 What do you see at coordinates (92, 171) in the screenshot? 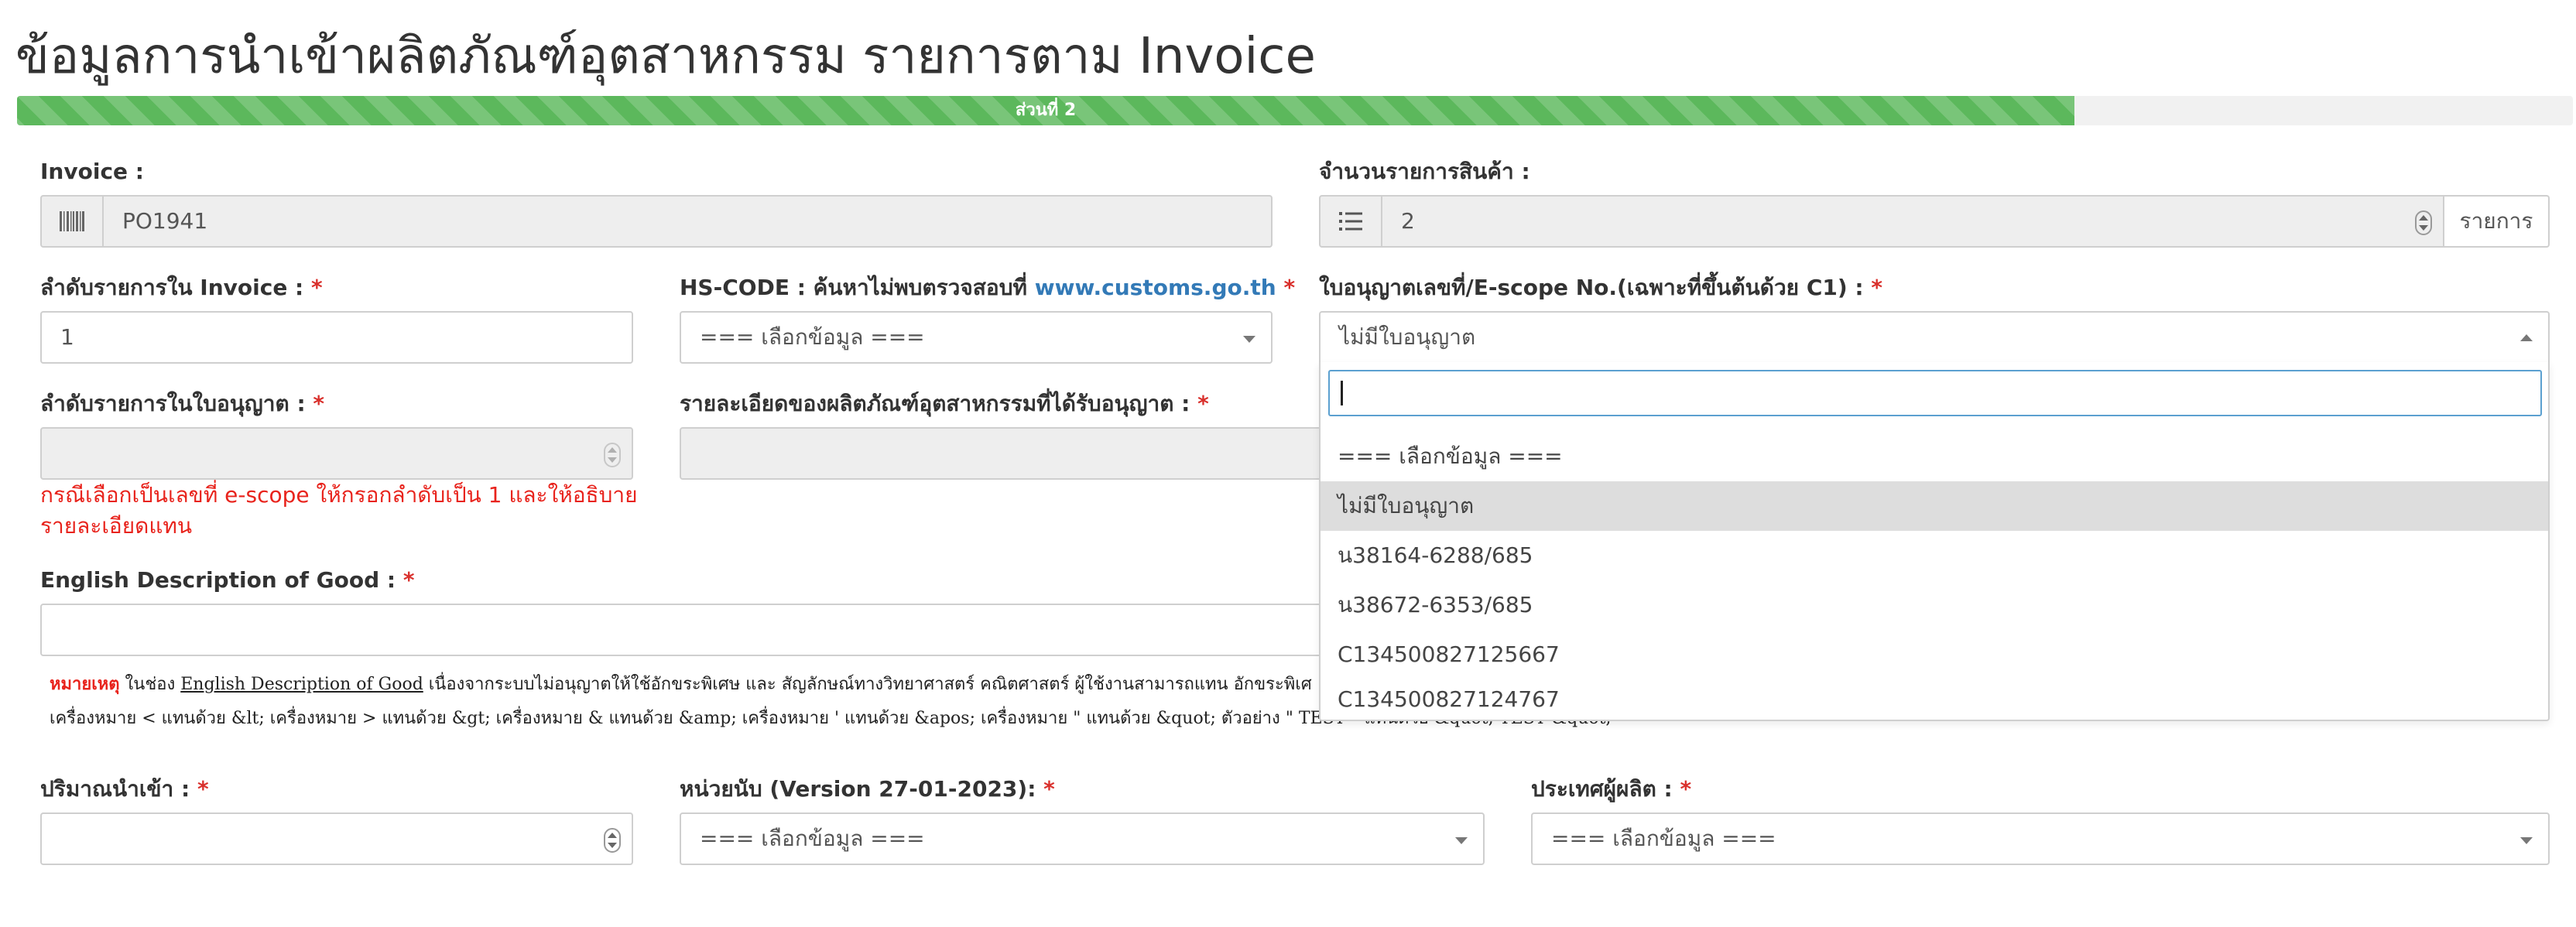
I see `invoice-label: Invoice :` at bounding box center [92, 171].